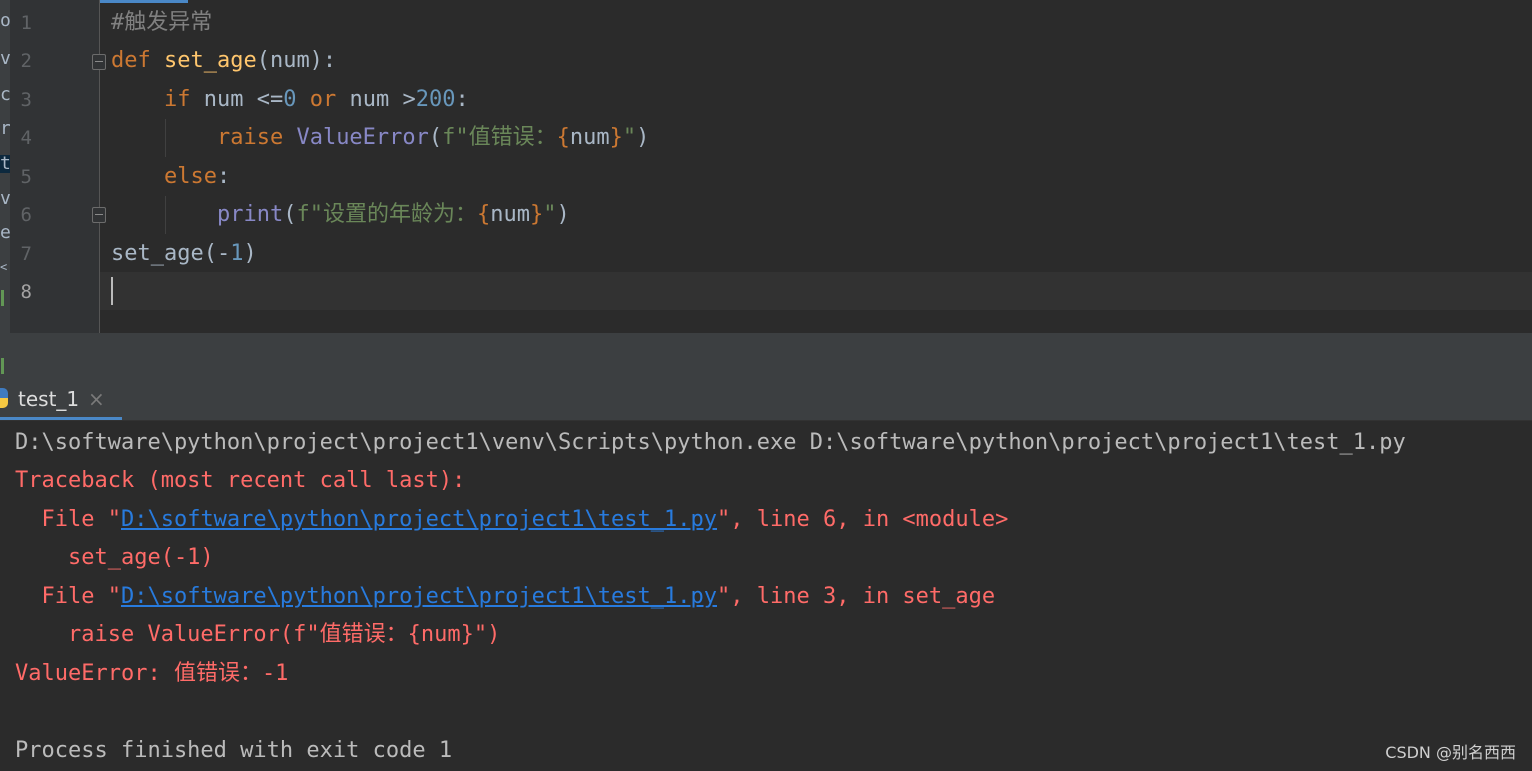 The width and height of the screenshot is (1532, 771). I want to click on project-tree-fragment-selected: t, so click(5, 163).